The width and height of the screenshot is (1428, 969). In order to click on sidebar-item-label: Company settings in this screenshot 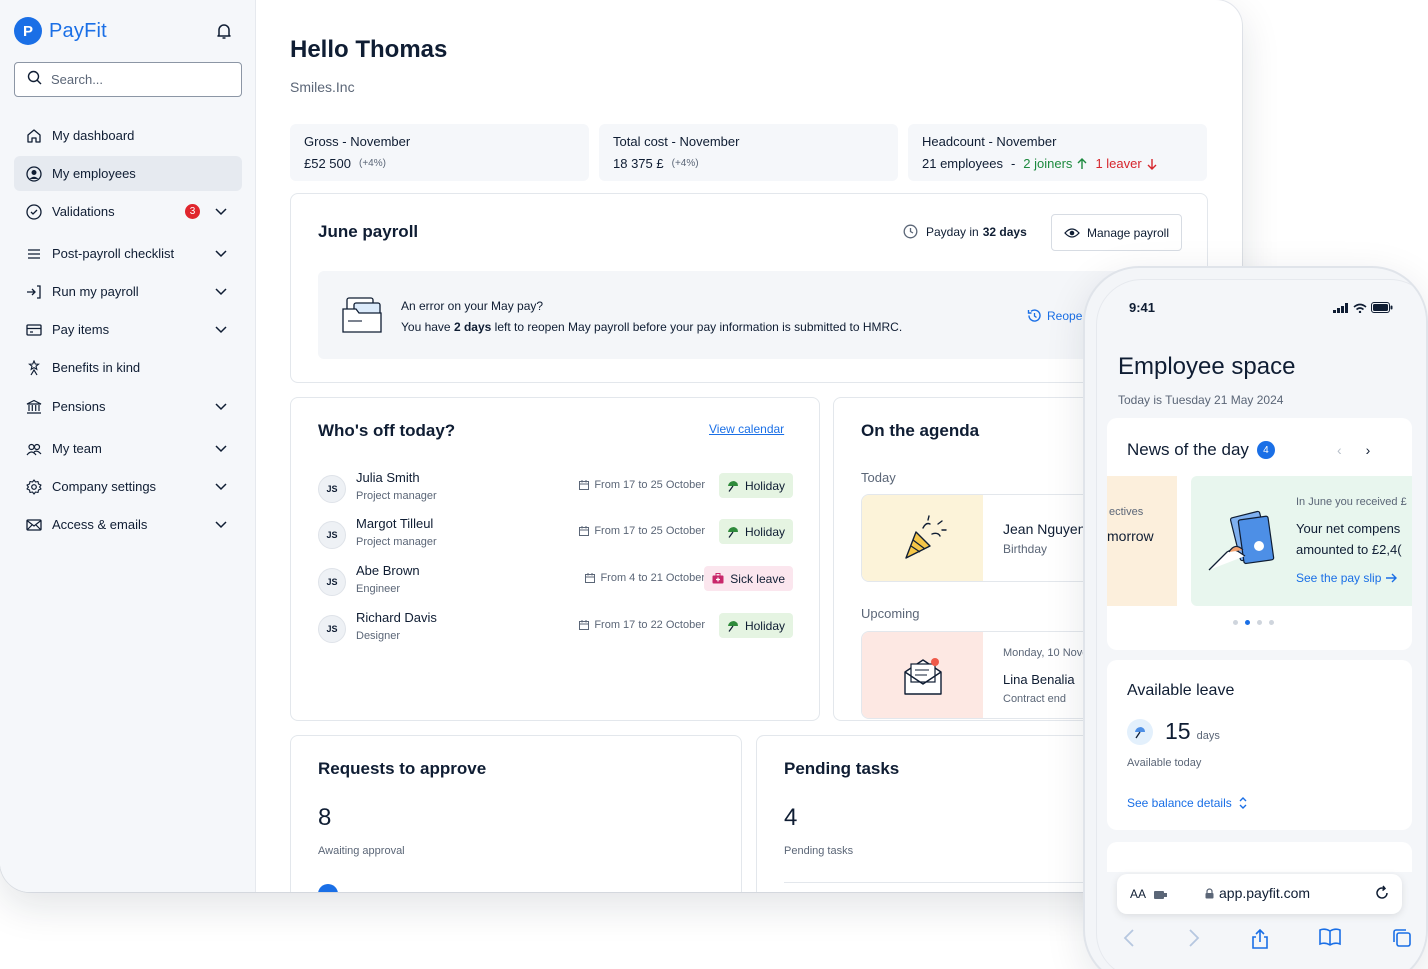, I will do `click(104, 486)`.